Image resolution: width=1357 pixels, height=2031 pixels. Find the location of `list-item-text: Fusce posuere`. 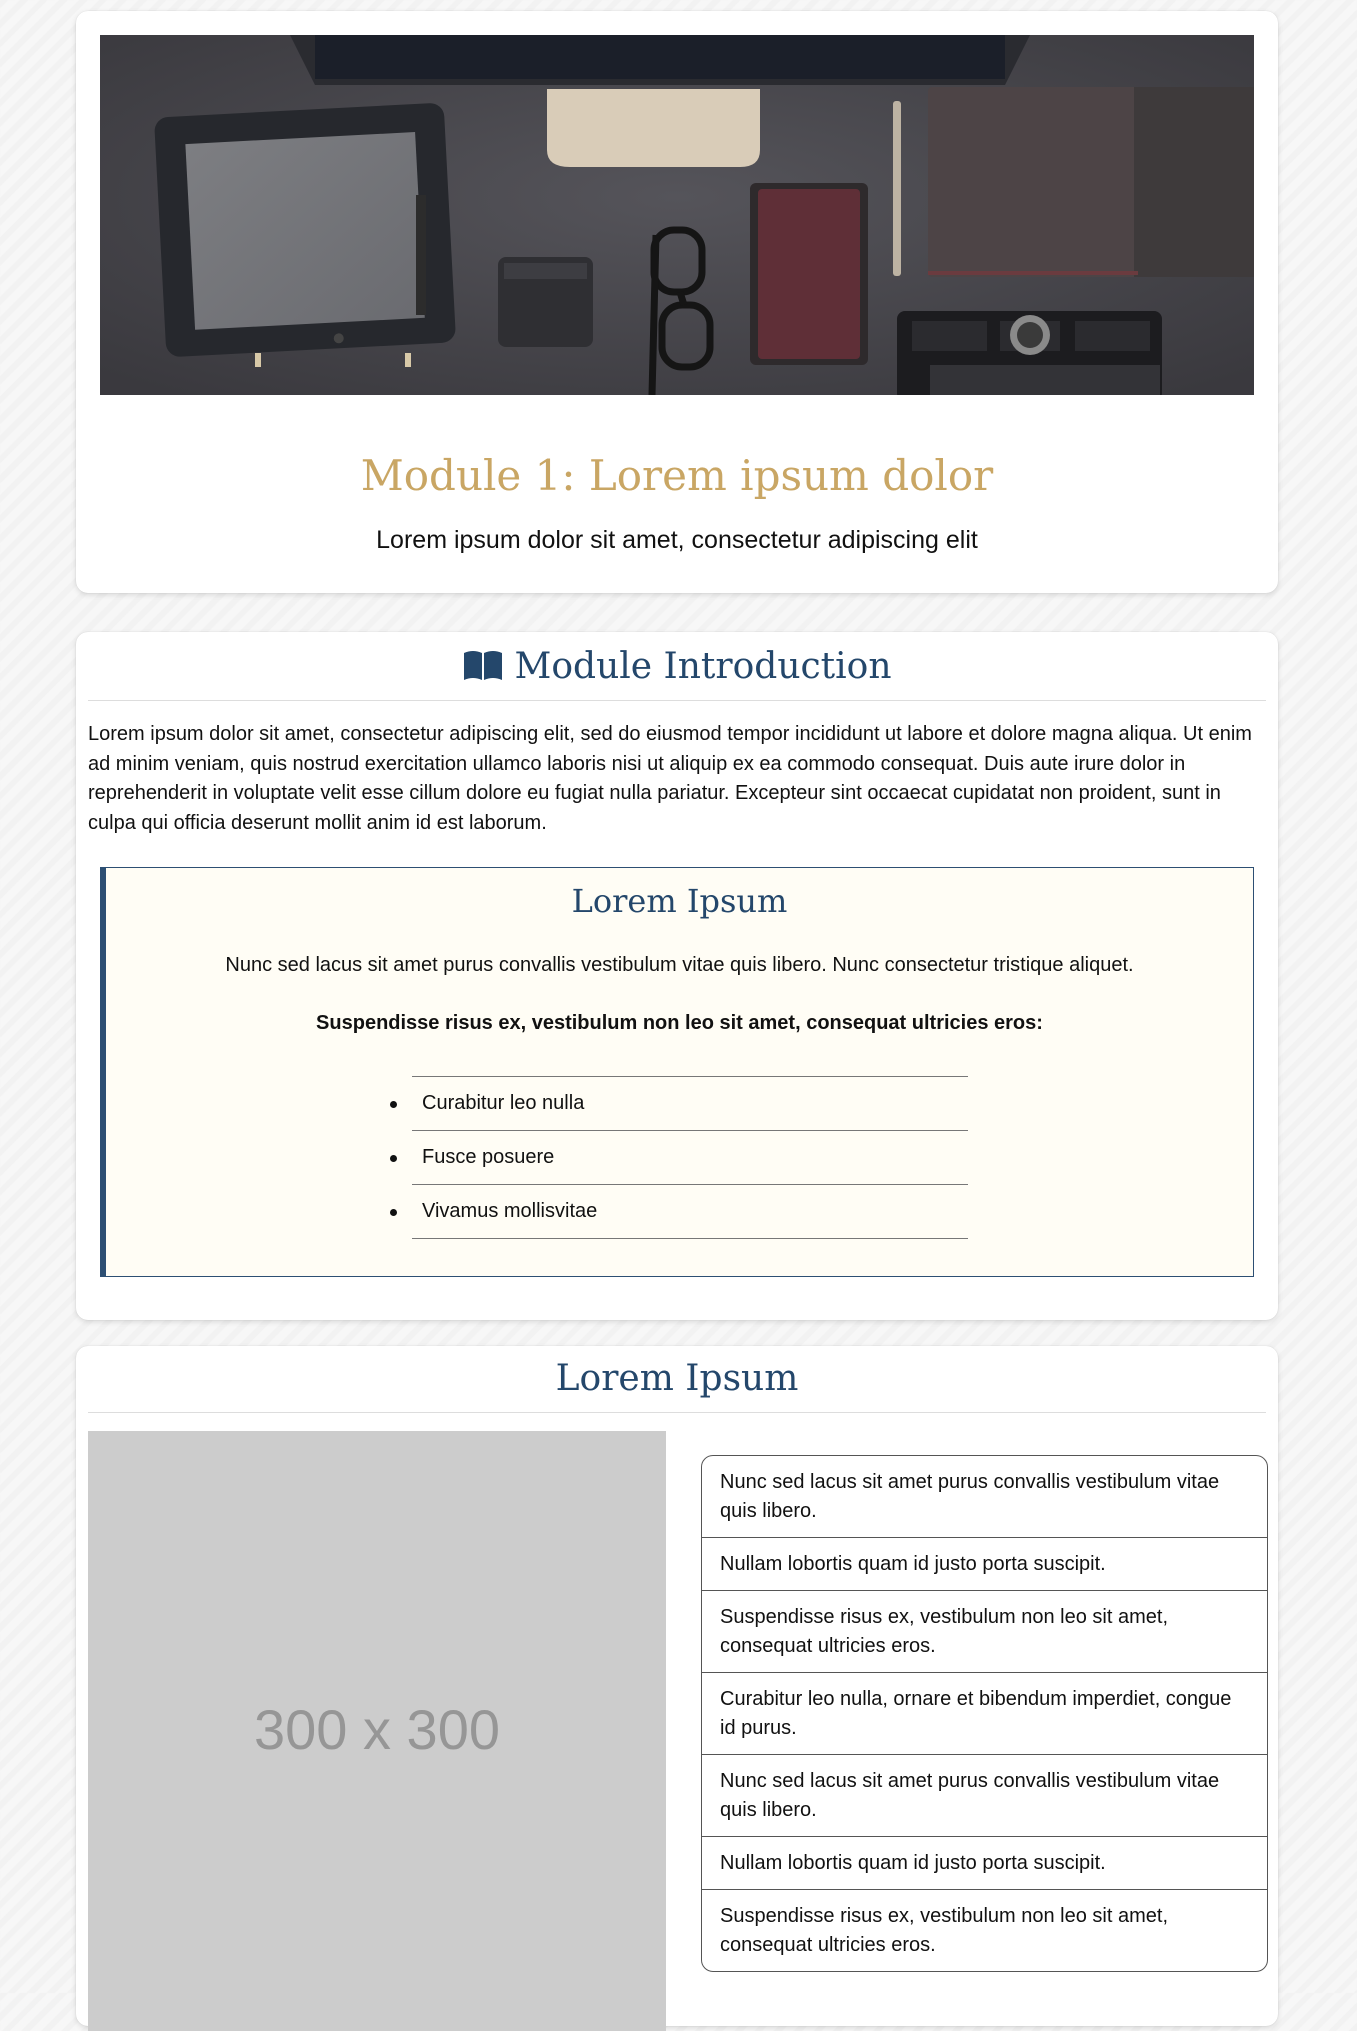

list-item-text: Fusce posuere is located at coordinates (488, 1157).